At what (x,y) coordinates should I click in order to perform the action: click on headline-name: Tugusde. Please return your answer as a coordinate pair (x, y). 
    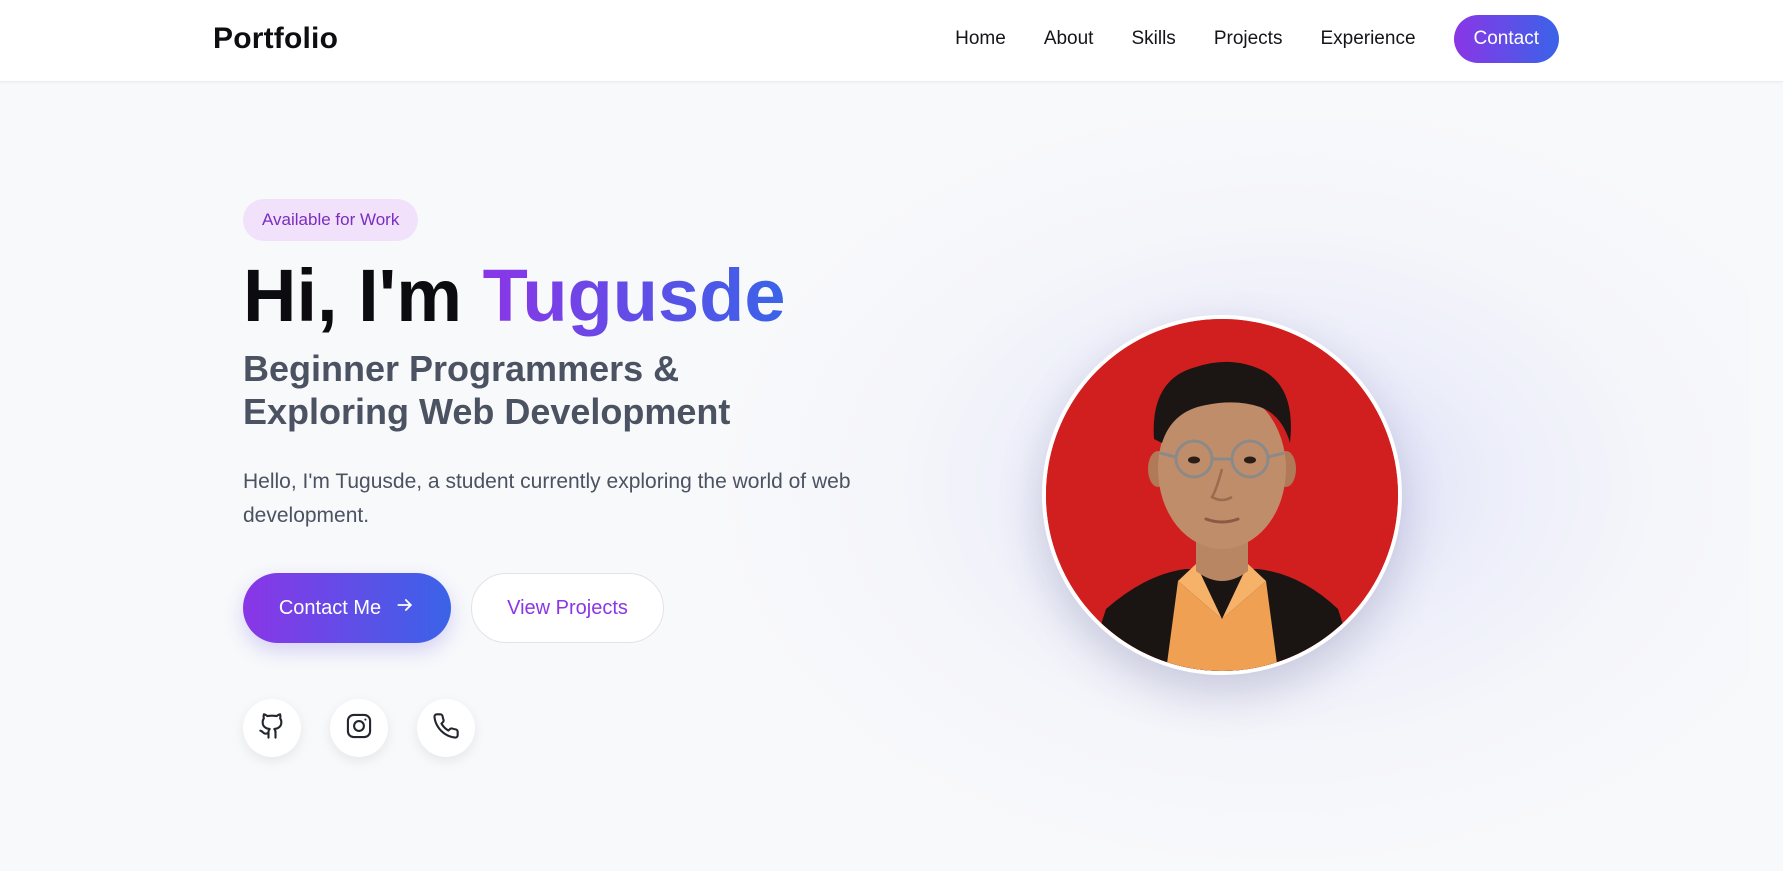
    Looking at the image, I should click on (634, 295).